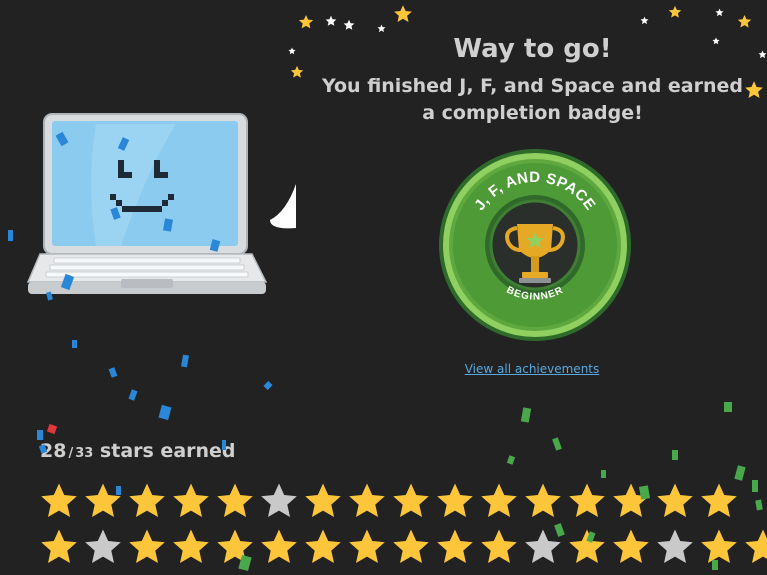 The height and width of the screenshot is (575, 767). I want to click on page-title: Way to go!, so click(532, 49).